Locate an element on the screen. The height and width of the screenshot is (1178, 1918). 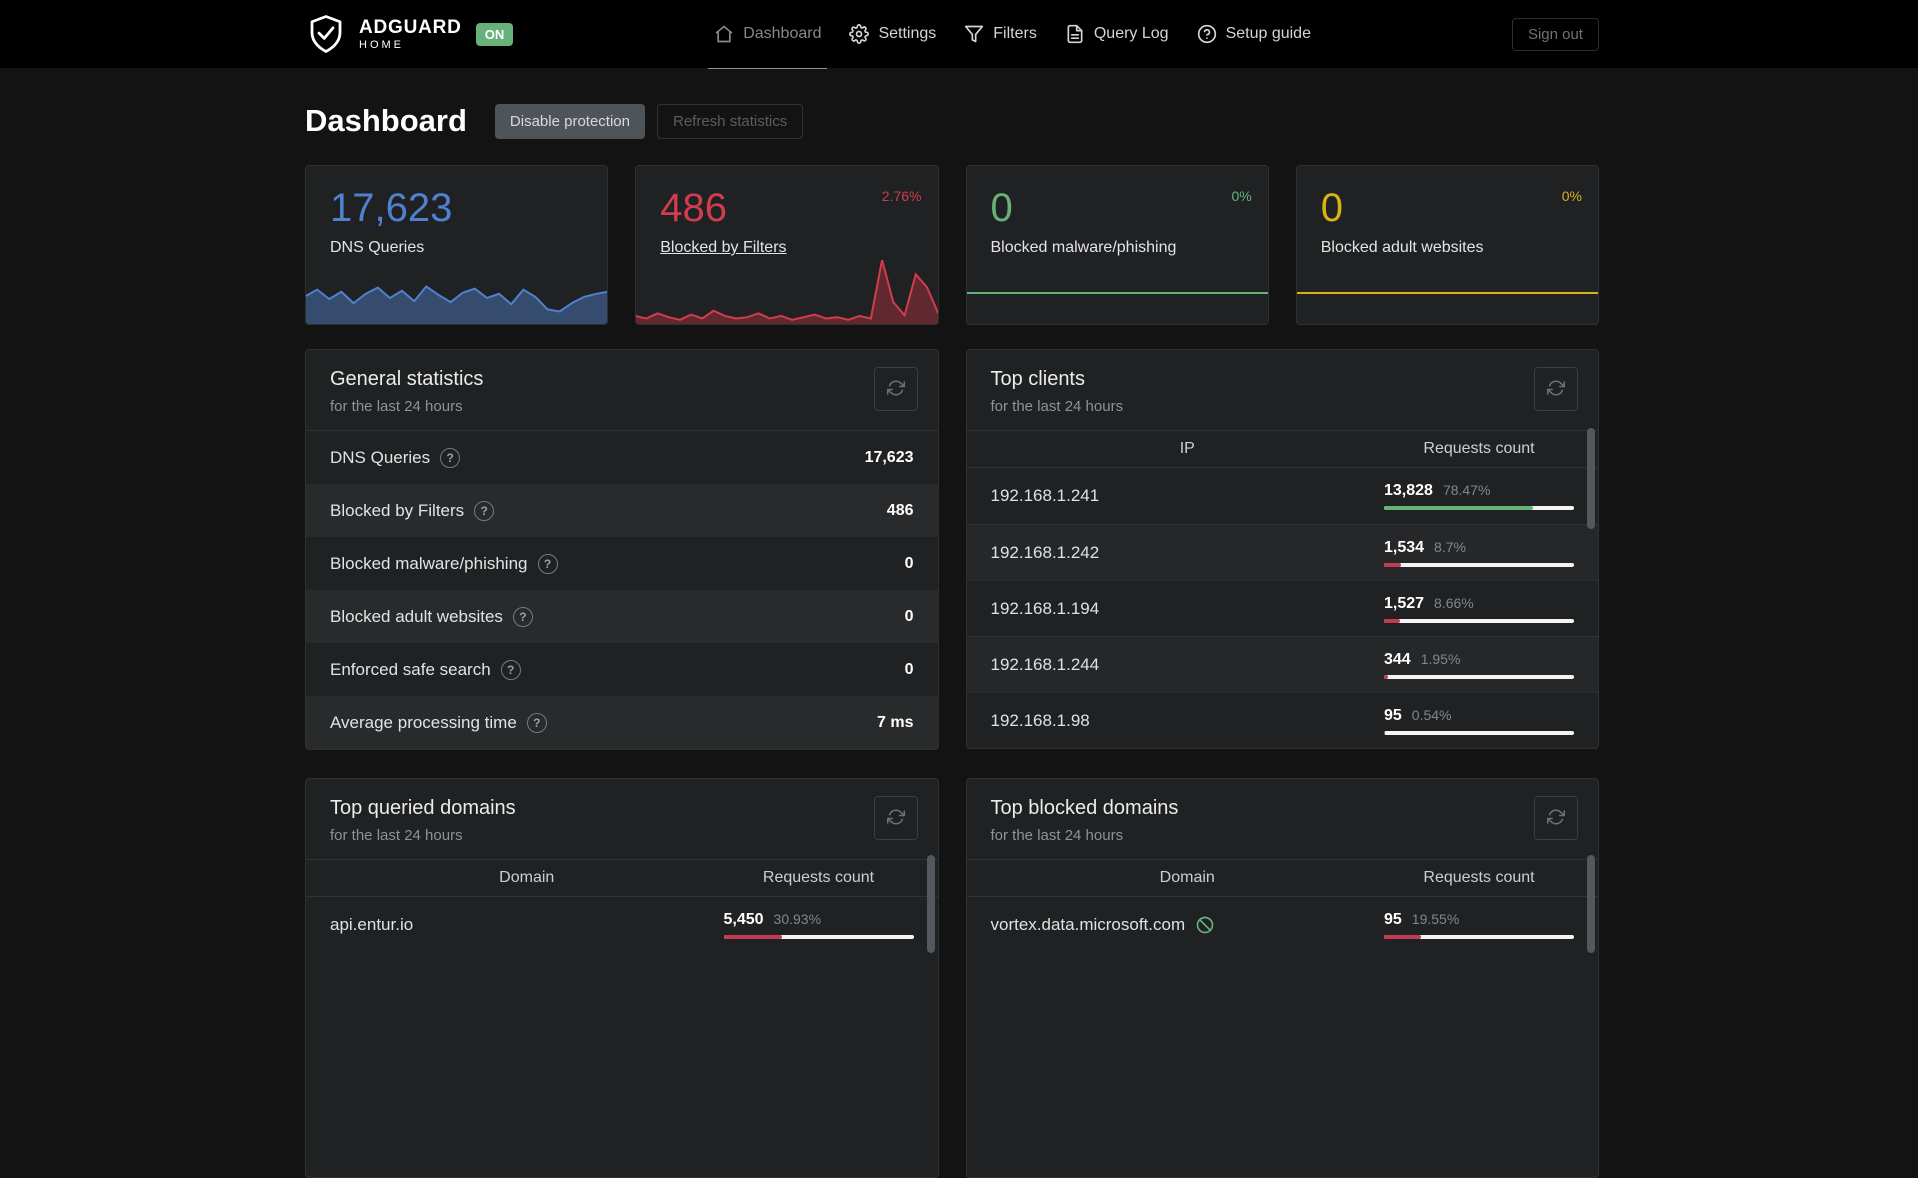
nav-item-setup-guide: Setup guide is located at coordinates (1254, 34).